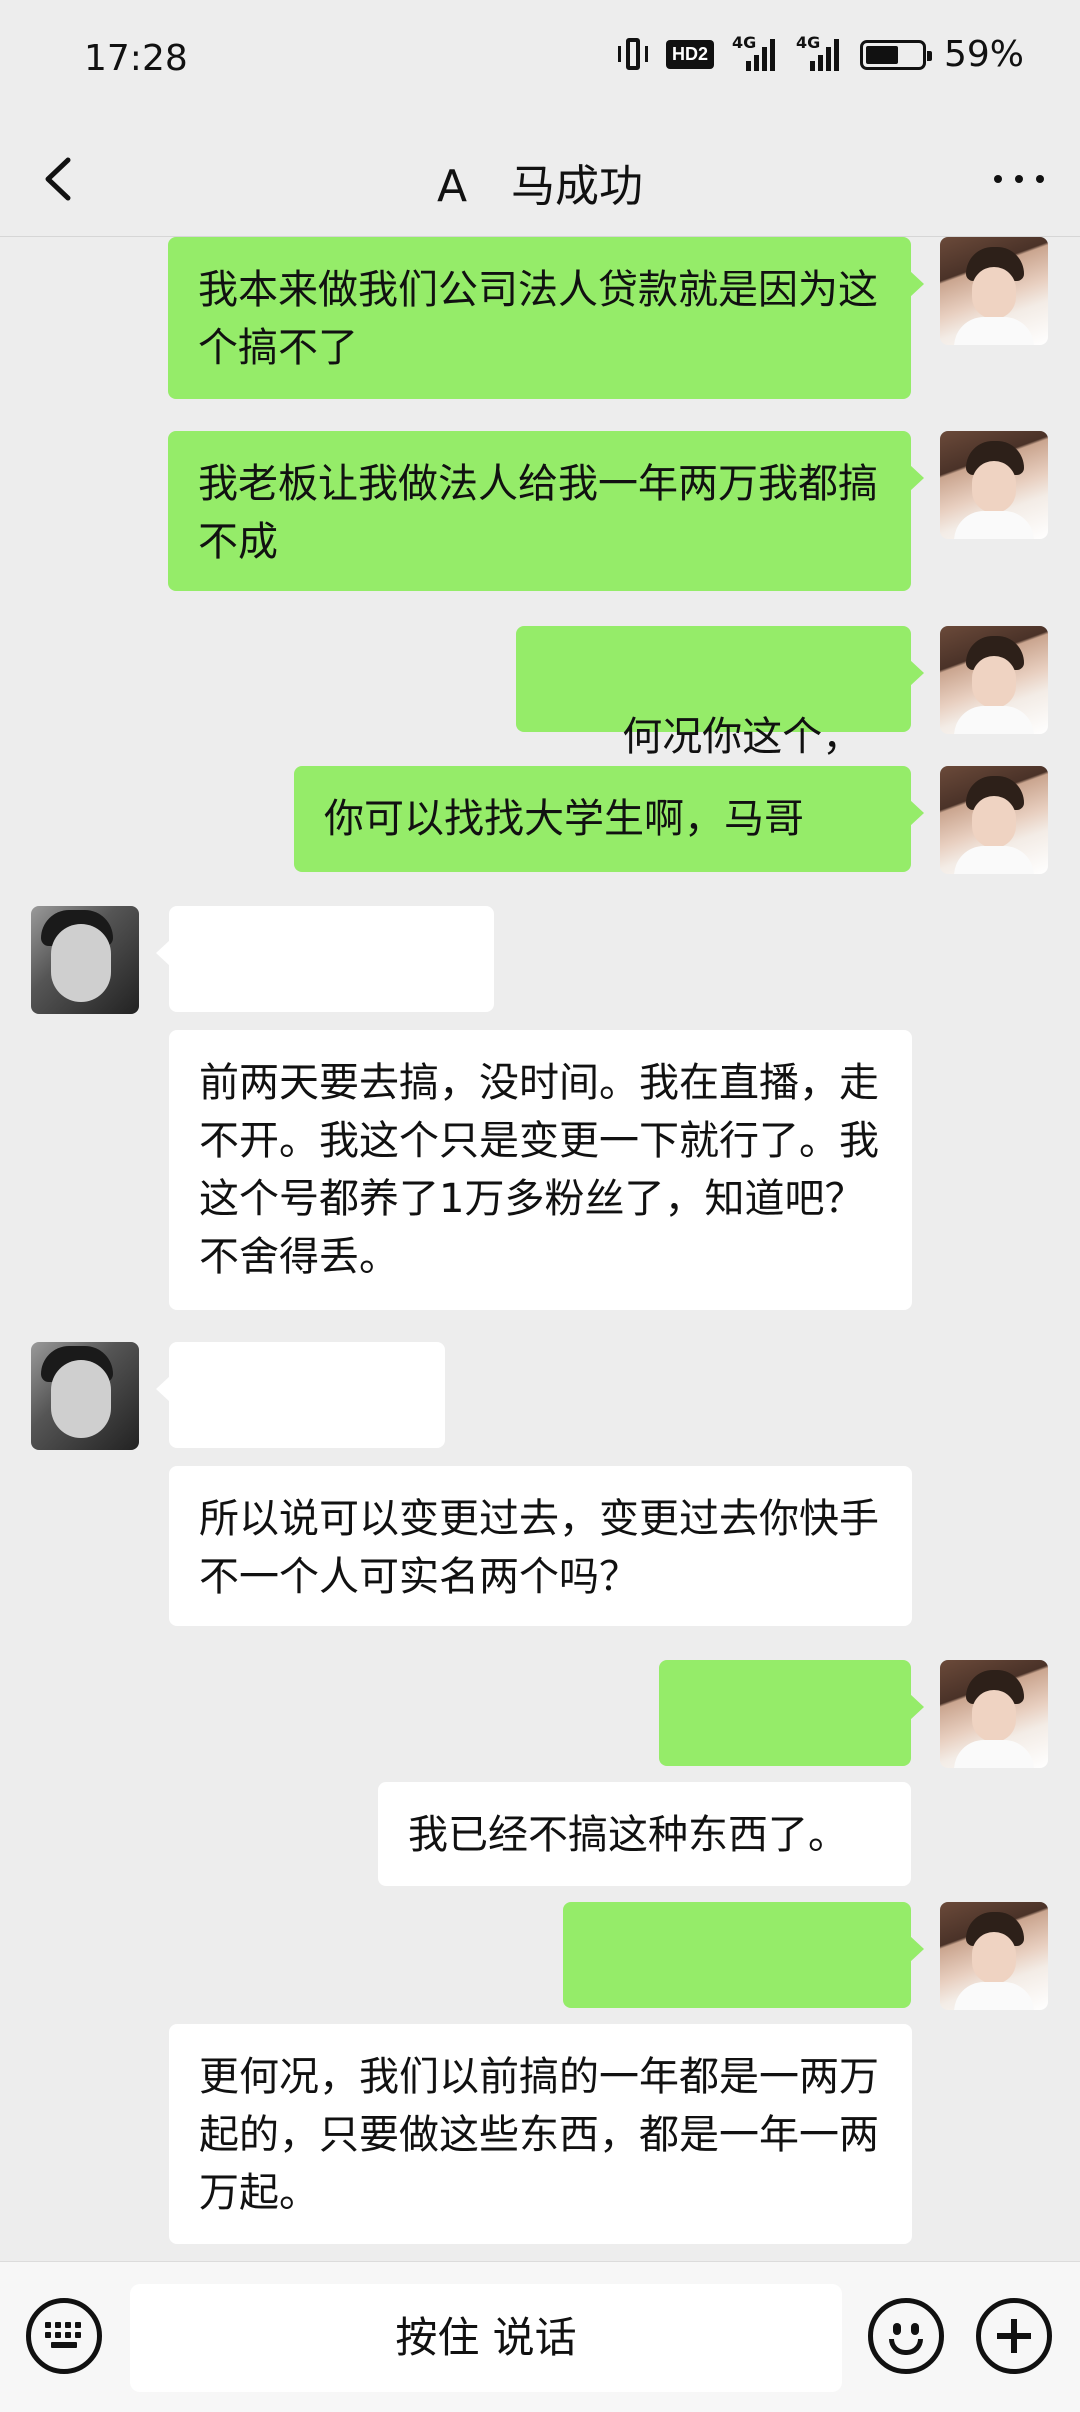 Image resolution: width=1080 pixels, height=2412 pixels. I want to click on chat-title: A 马成功, so click(540, 186).